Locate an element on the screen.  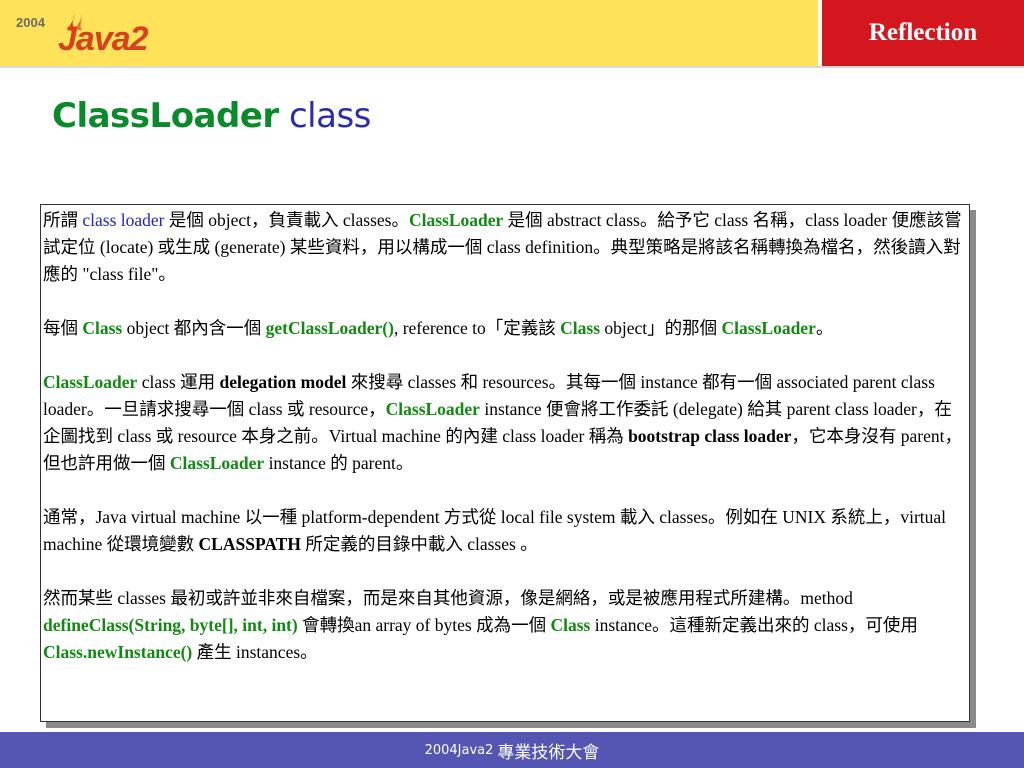
text-run: 是個 object，負責載入 classes。 is located at coordinates (286, 220).